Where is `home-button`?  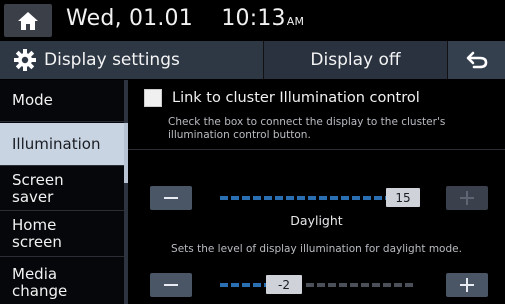 home-button is located at coordinates (28, 20).